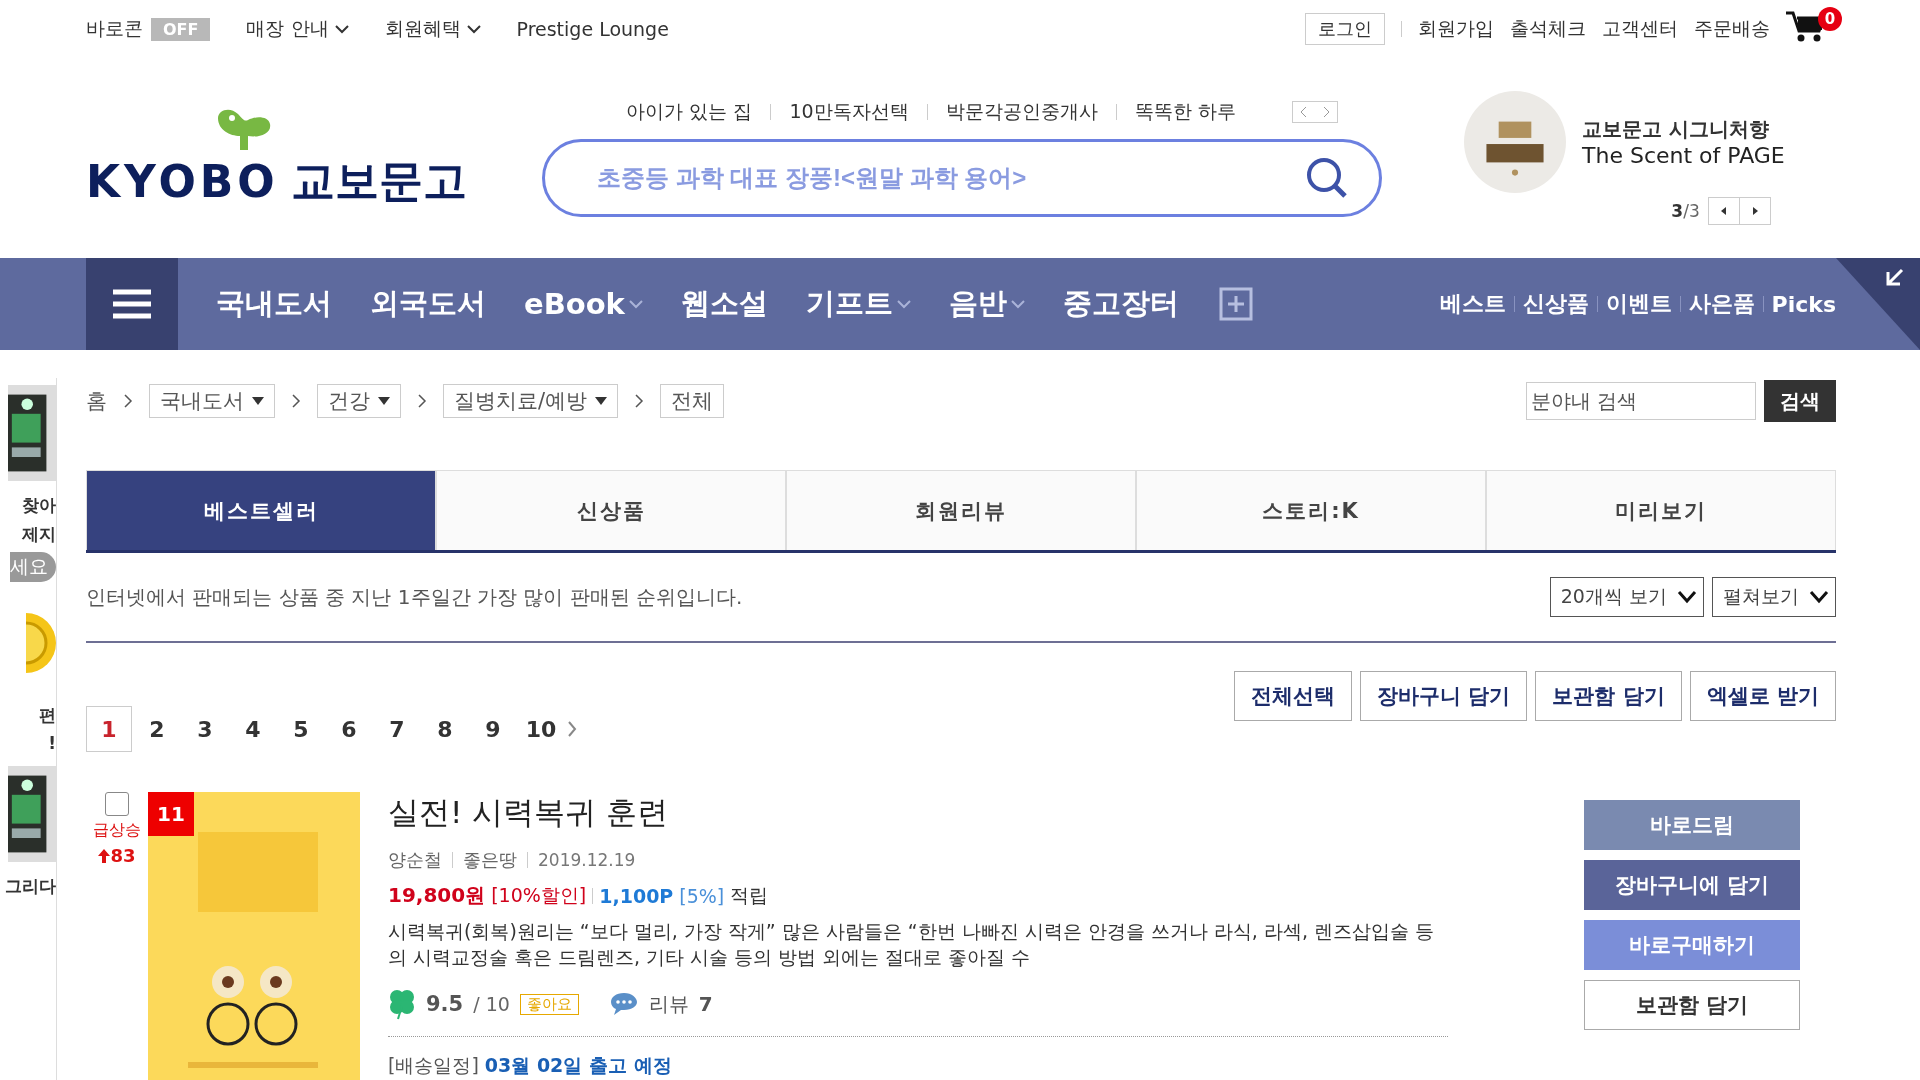 This screenshot has height=1080, width=1920. I want to click on action-button: 장바구니 담기, so click(1444, 696).